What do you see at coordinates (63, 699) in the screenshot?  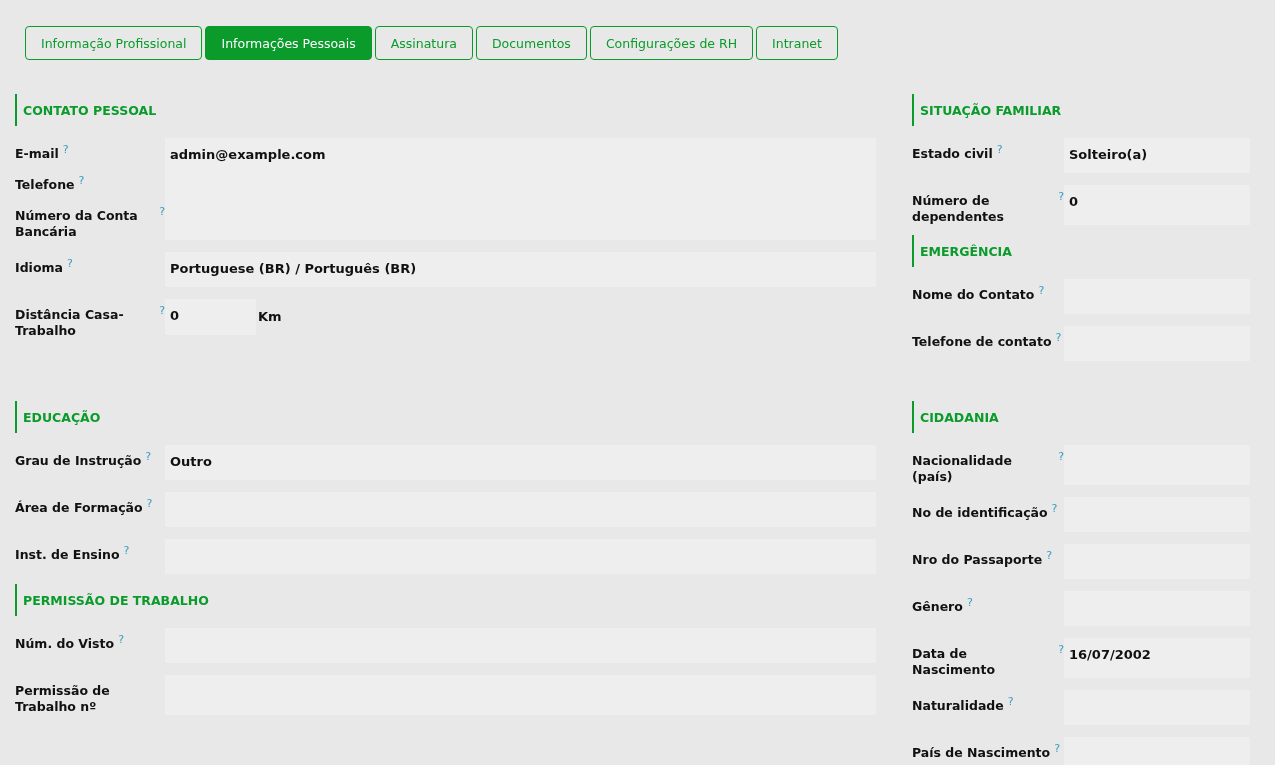 I see `field-label: Permissão de Trabalho nº` at bounding box center [63, 699].